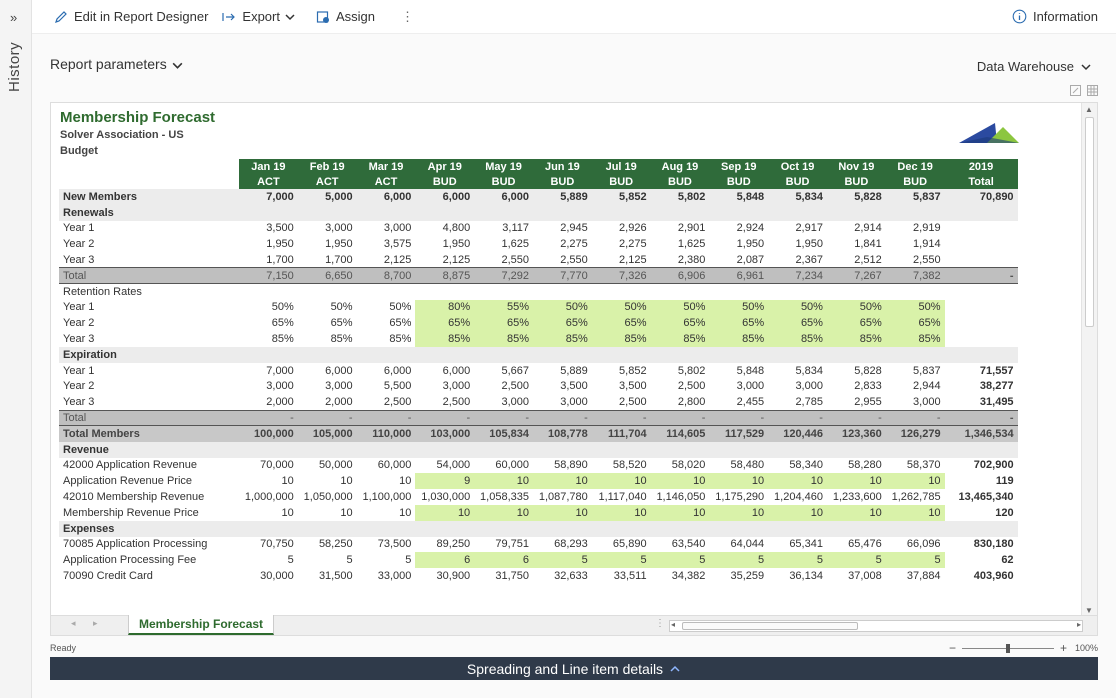  Describe the element at coordinates (1063, 648) in the screenshot. I see `zoom-in-icon: +` at that location.